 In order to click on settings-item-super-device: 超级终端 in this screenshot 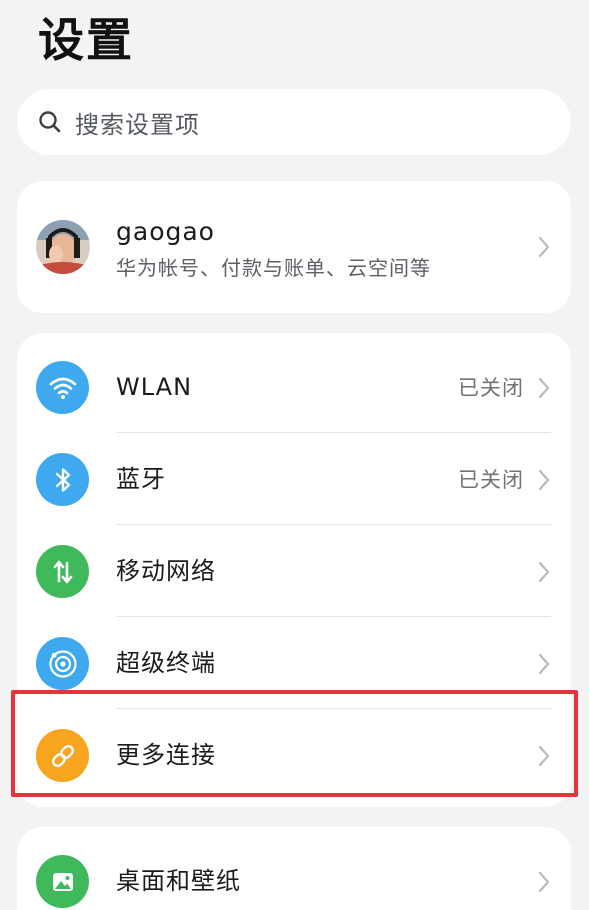, I will do `click(294, 663)`.